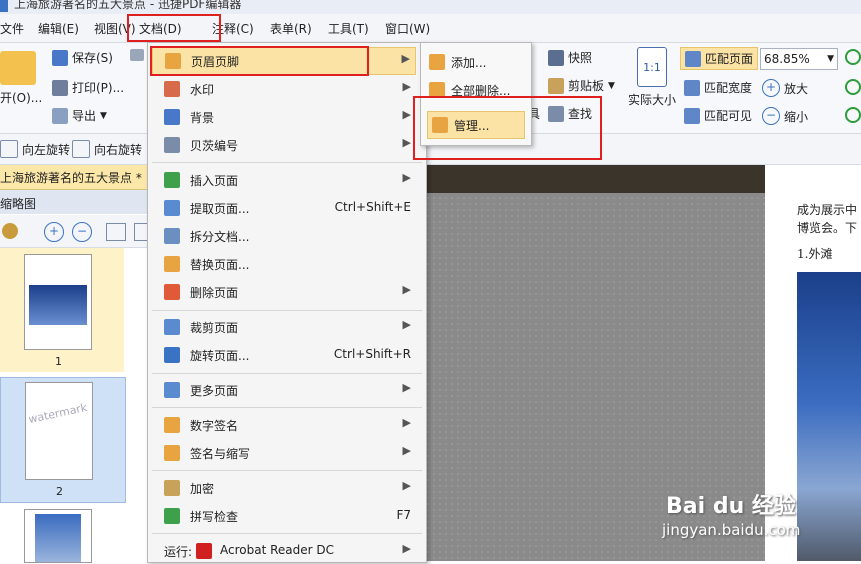 The image size is (861, 564). Describe the element at coordinates (73, 177) in the screenshot. I see `document-tab: 上海旅游著名的五大景点 *` at that location.